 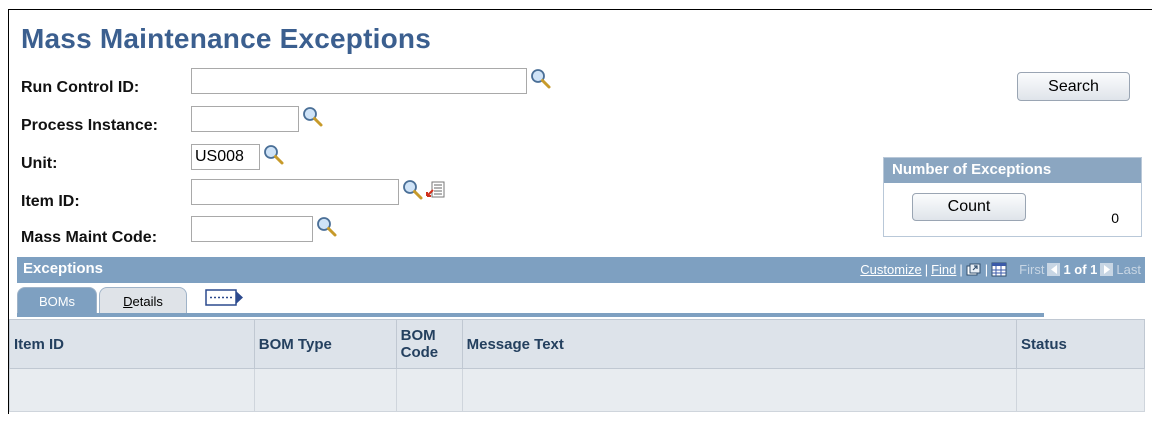 I want to click on exceptions-count-value: 0, so click(x=1115, y=218).